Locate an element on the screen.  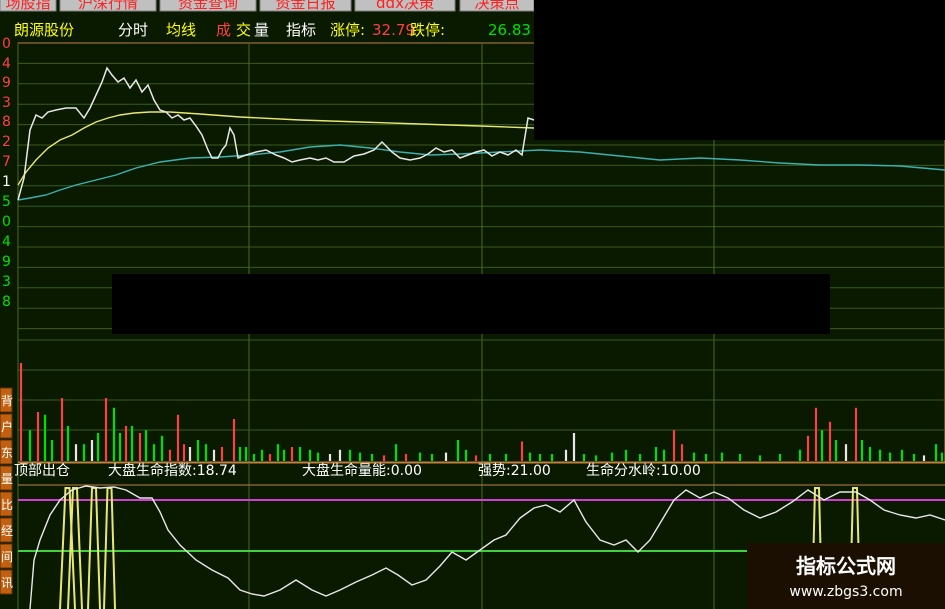
side-button-4: 比 is located at coordinates (6, 504).